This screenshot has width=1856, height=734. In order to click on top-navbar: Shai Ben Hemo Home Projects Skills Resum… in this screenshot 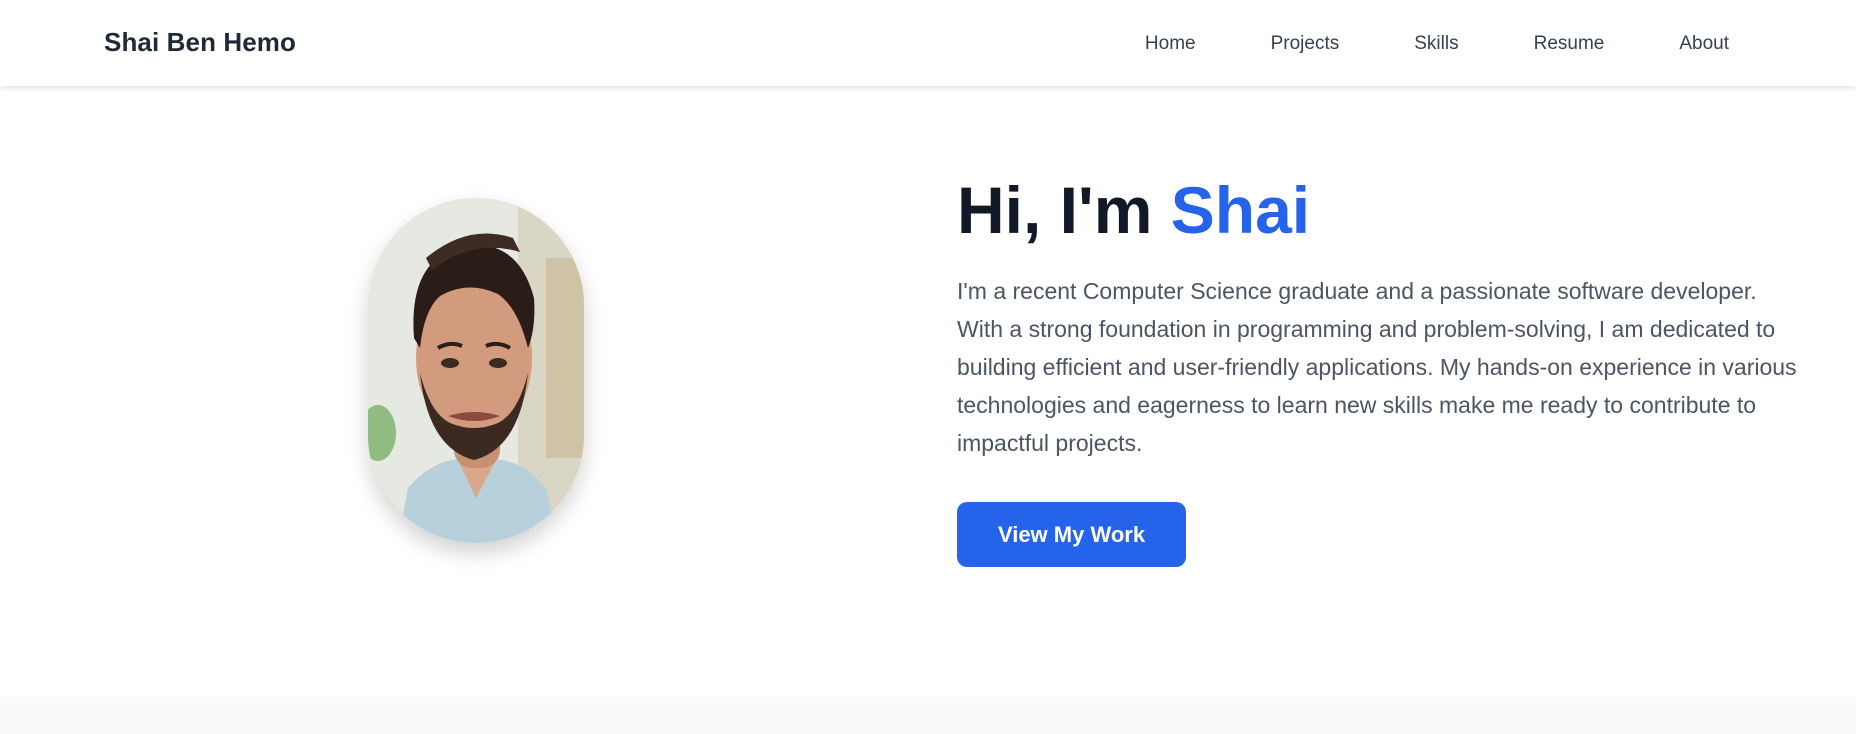, I will do `click(928, 43)`.